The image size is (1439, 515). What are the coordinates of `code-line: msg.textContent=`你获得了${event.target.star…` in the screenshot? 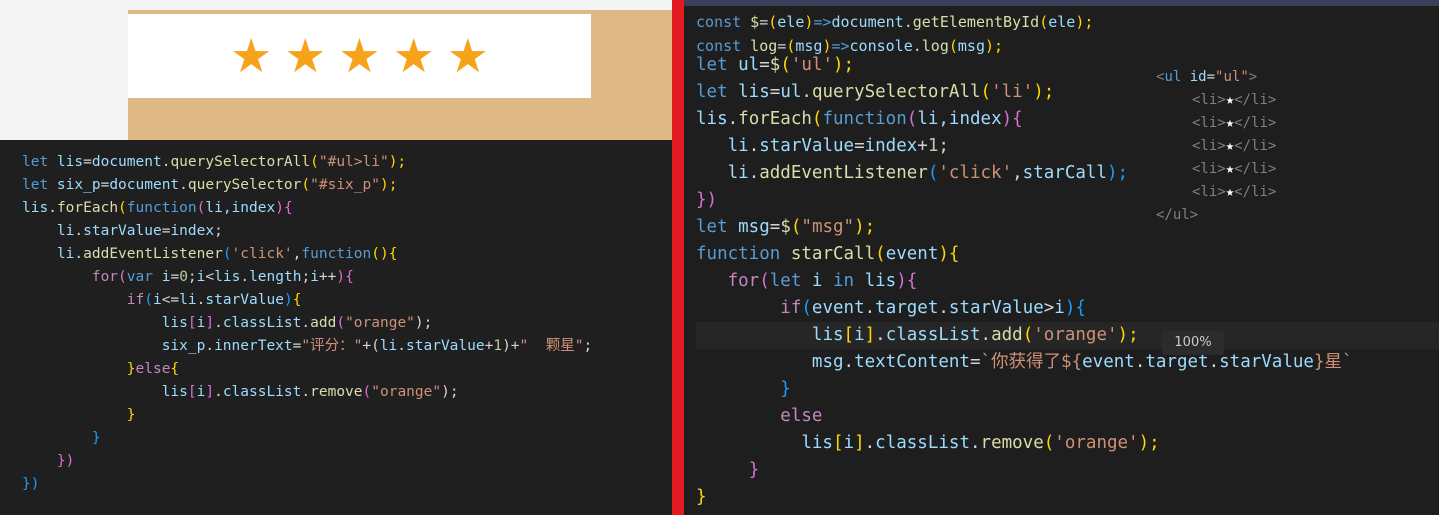 It's located at (1082, 362).